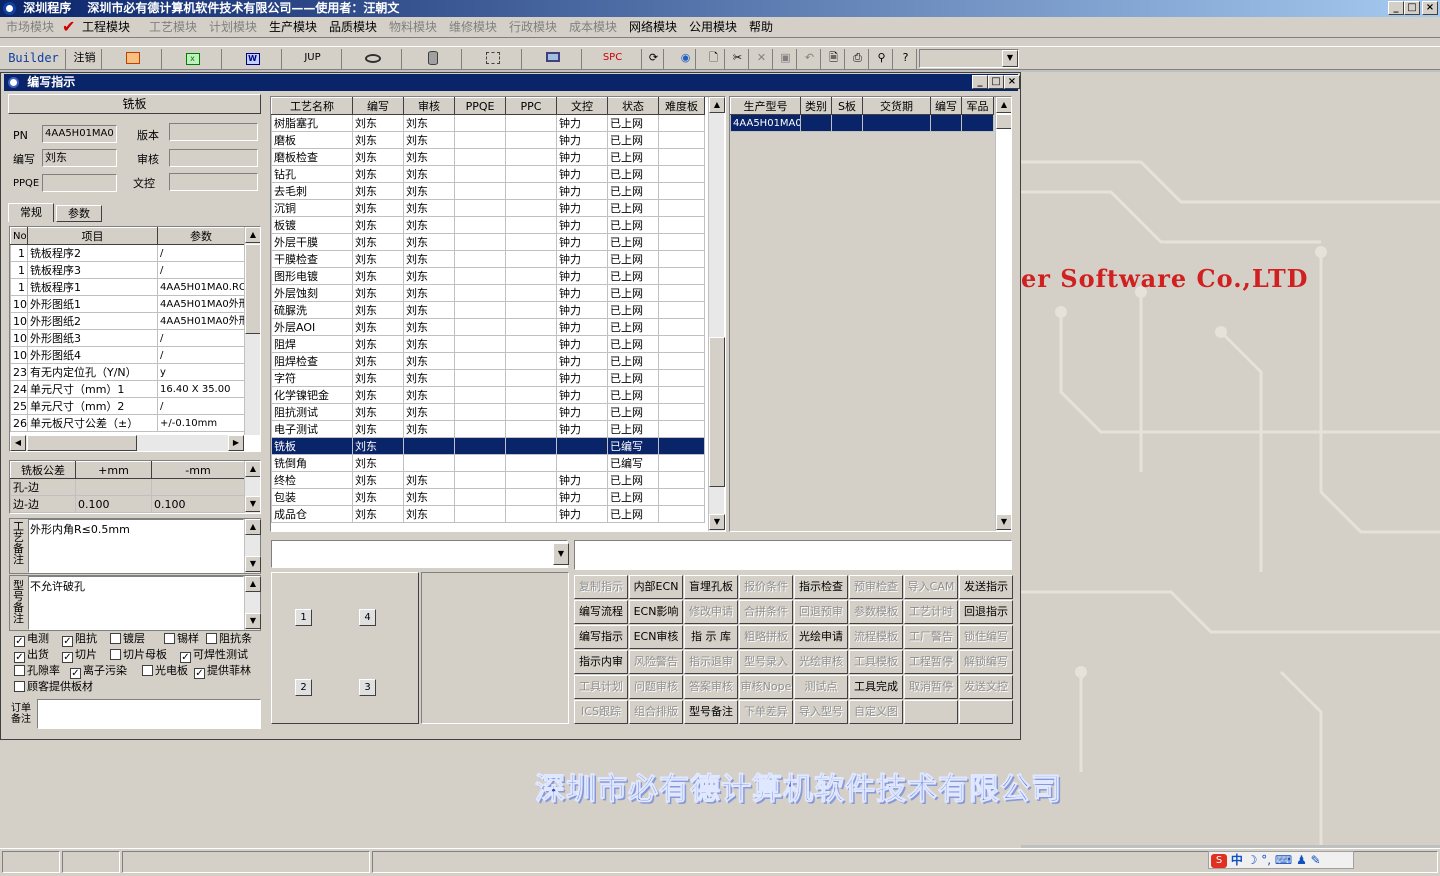 This screenshot has height=876, width=1440. Describe the element at coordinates (37, 671) in the screenshot. I see `option-checkbox: 孔隙率` at that location.